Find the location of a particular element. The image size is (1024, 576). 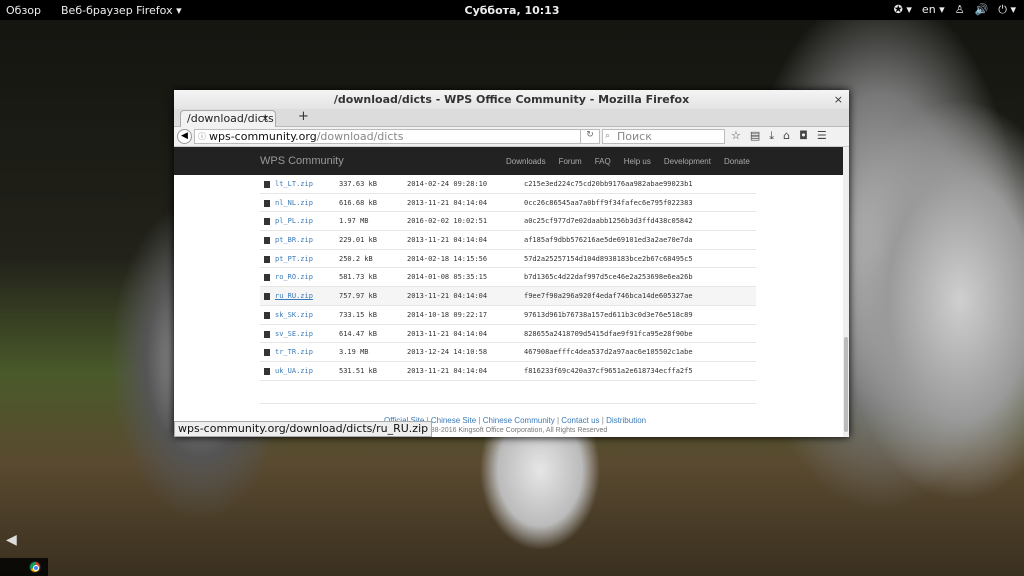

file-hash: 828655a2418709d5415dfae9f91fca95e28f90be is located at coordinates (608, 333).